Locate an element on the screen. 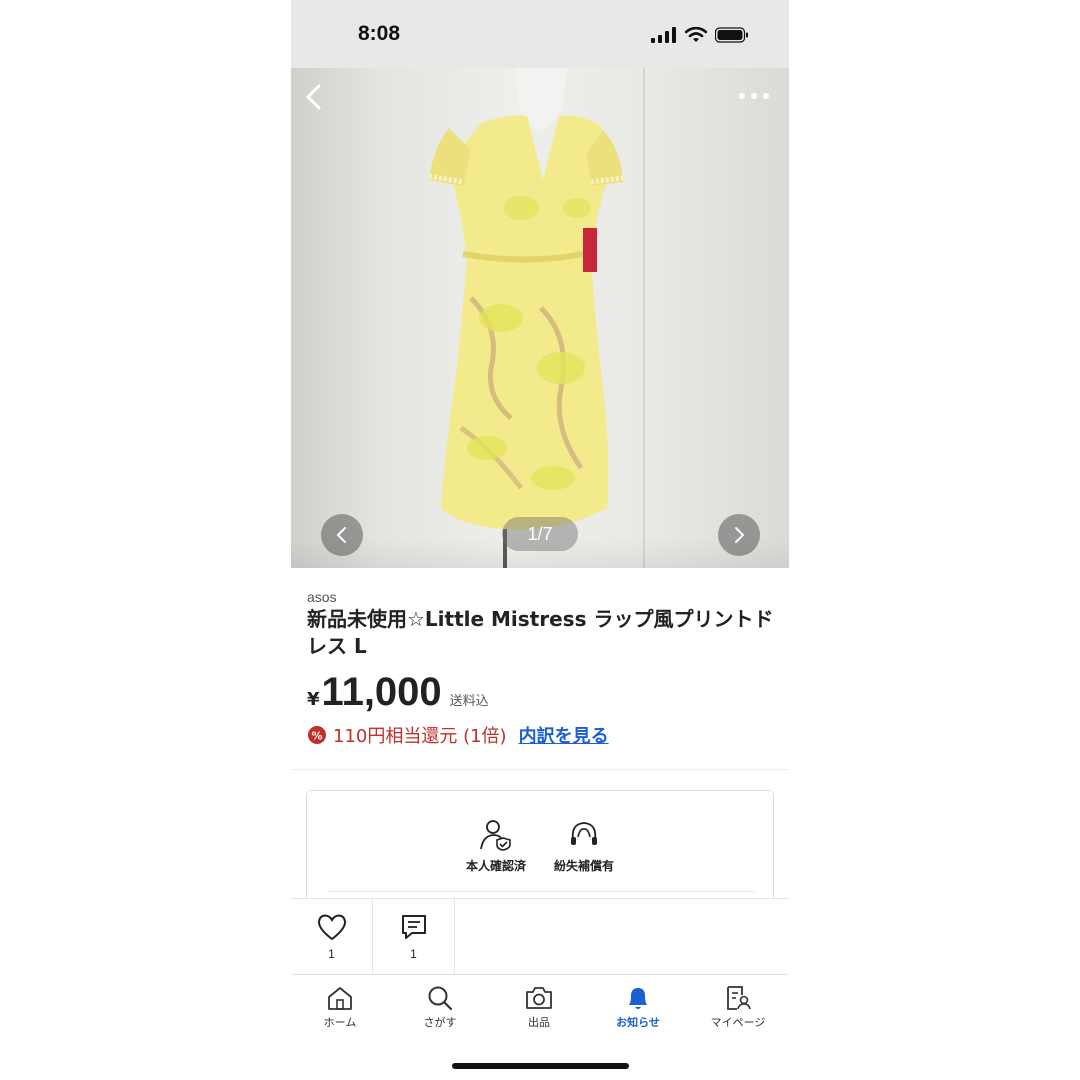  status-bar: 8:08 is located at coordinates (540, 34).